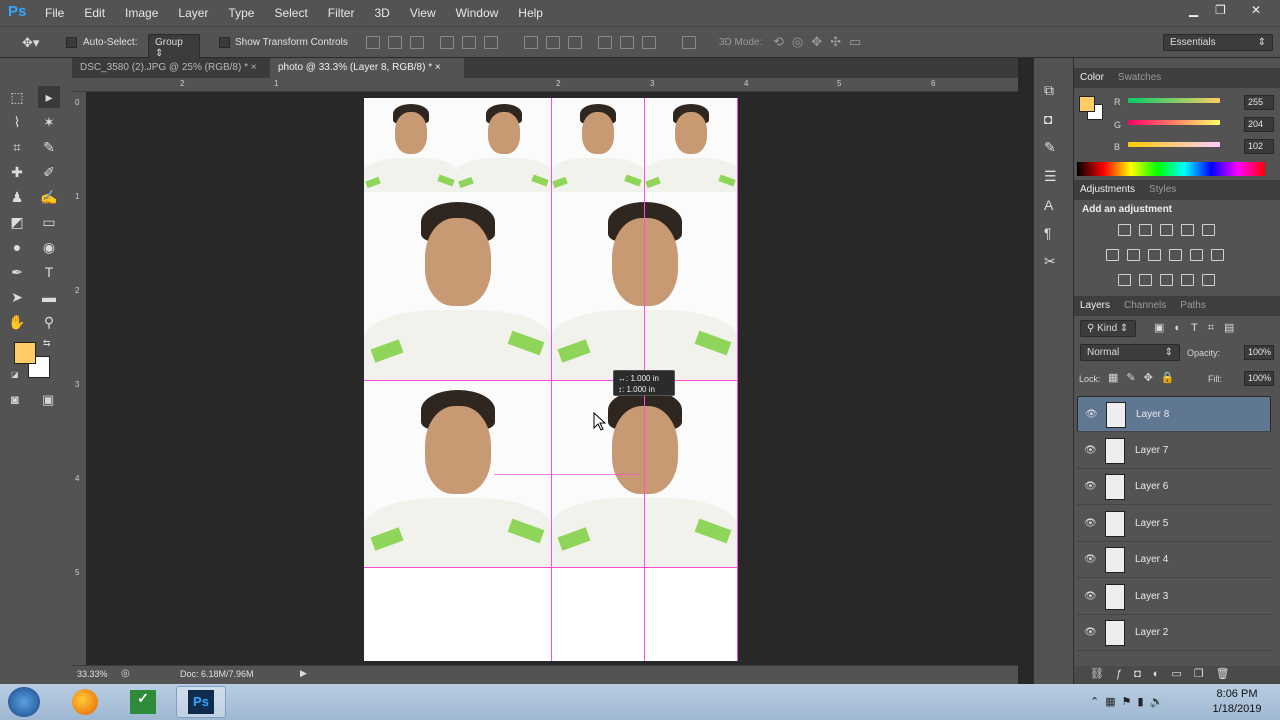 The width and height of the screenshot is (1280, 720). I want to click on minimize-button: ▁, so click(1193, 10).